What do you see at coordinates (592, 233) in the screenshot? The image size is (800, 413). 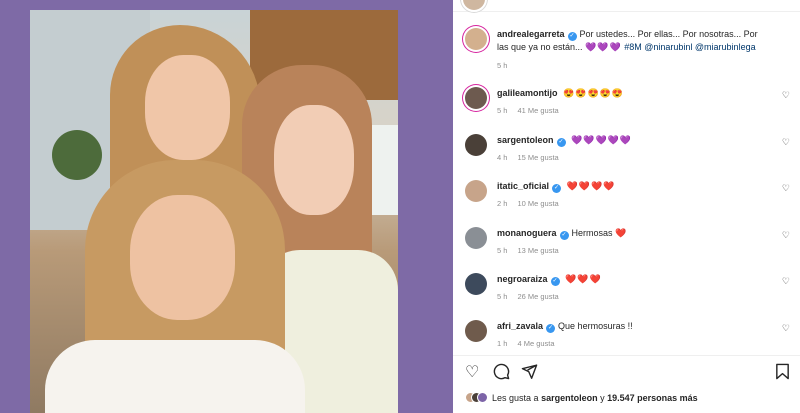 I see `comment-body: Hermosas` at bounding box center [592, 233].